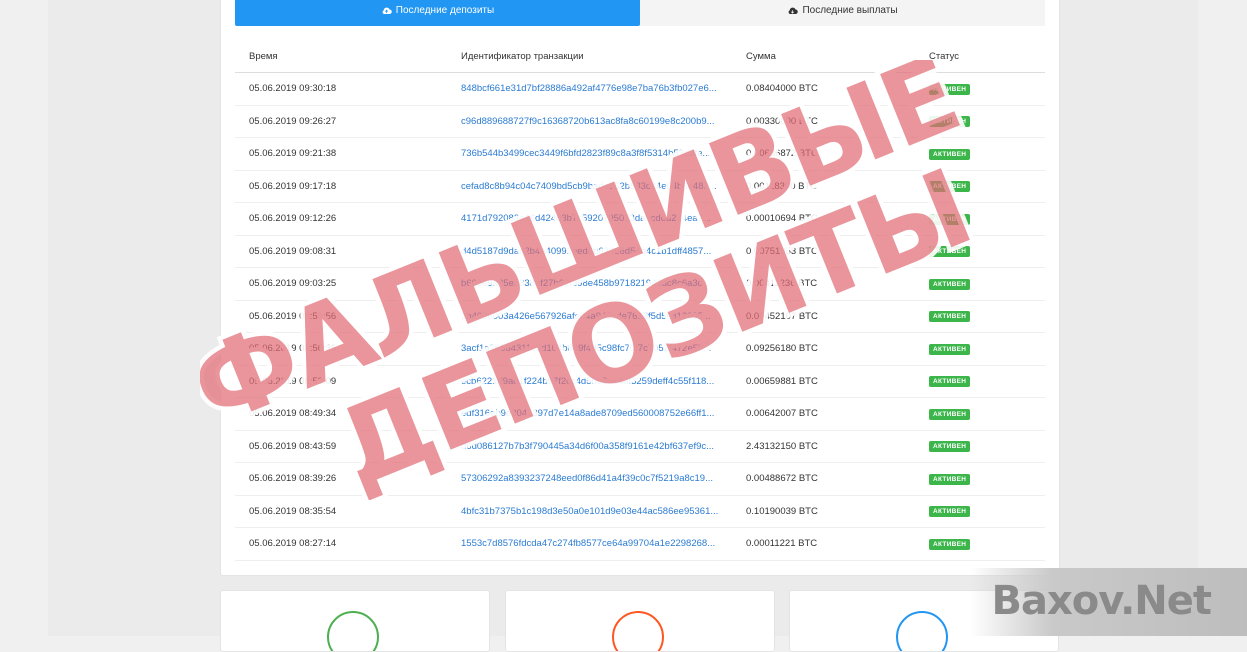 This screenshot has height=652, width=1247. I want to click on brand-text: Baxov.Net, so click(1101, 601).